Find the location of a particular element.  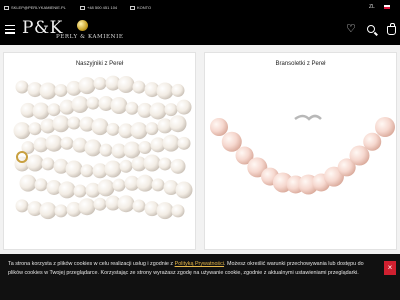

account-link: KONTO is located at coordinates (140, 7).